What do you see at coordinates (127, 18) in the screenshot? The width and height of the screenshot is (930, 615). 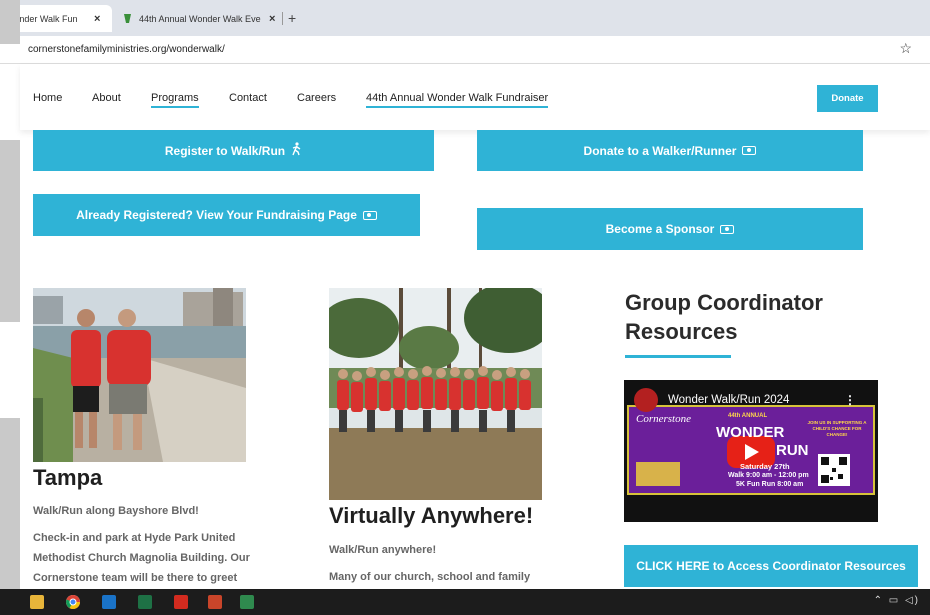 I see `favicon-icon` at bounding box center [127, 18].